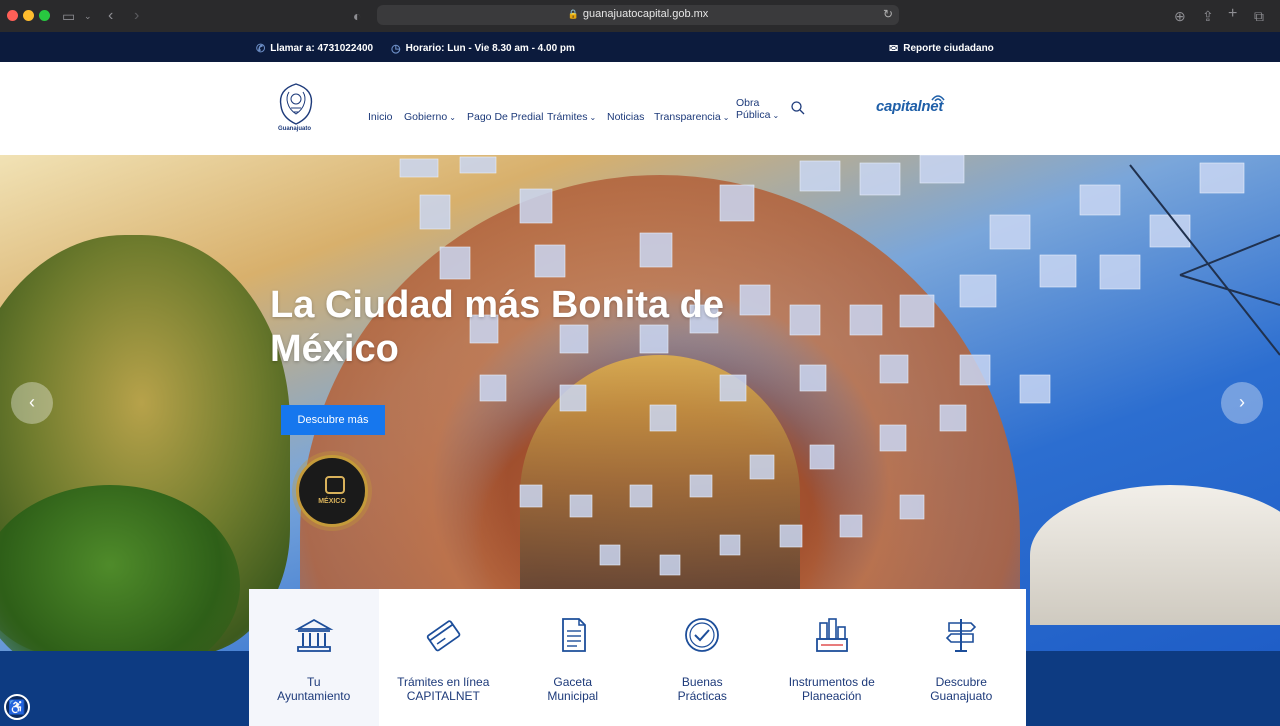 The image size is (1280, 726). What do you see at coordinates (567, 117) in the screenshot?
I see `nav-label-tramites: Trámites` at bounding box center [567, 117].